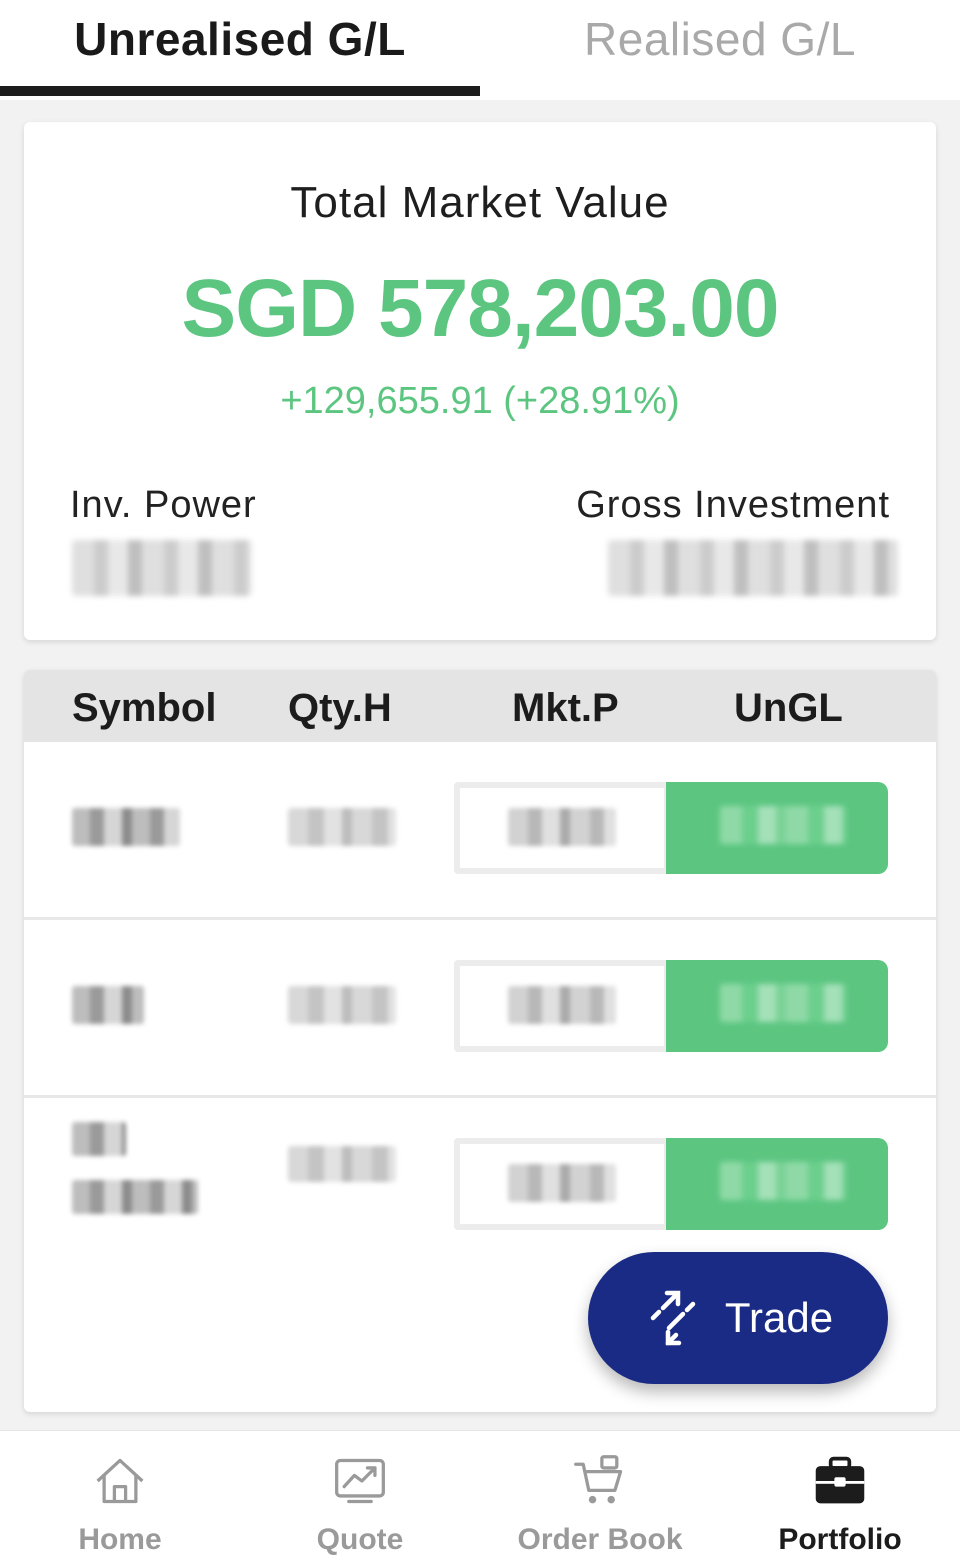  Describe the element at coordinates (480, 202) in the screenshot. I see `total-market-value-label: Total Market Value` at that location.